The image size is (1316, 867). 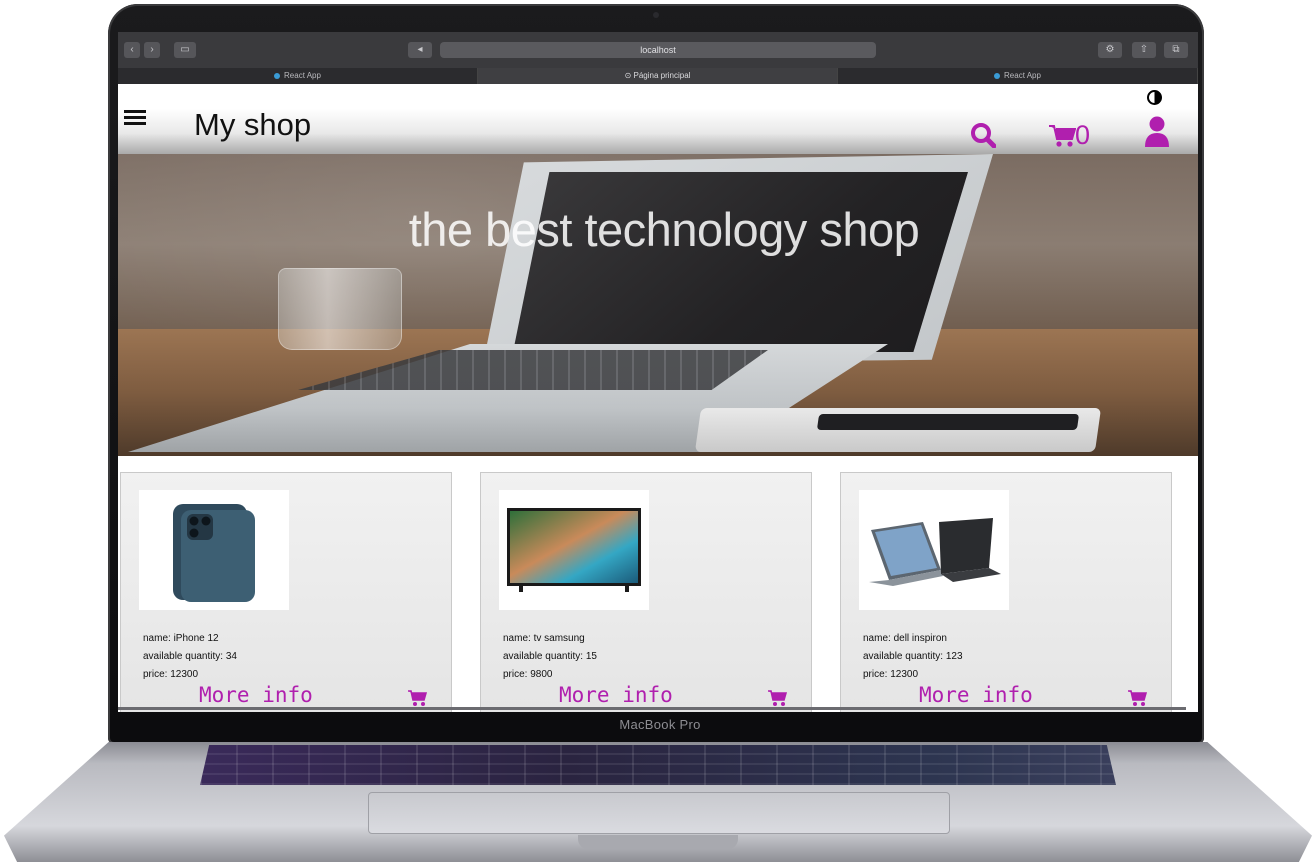 What do you see at coordinates (664, 229) in the screenshot?
I see `hero-title: the best technology shop` at bounding box center [664, 229].